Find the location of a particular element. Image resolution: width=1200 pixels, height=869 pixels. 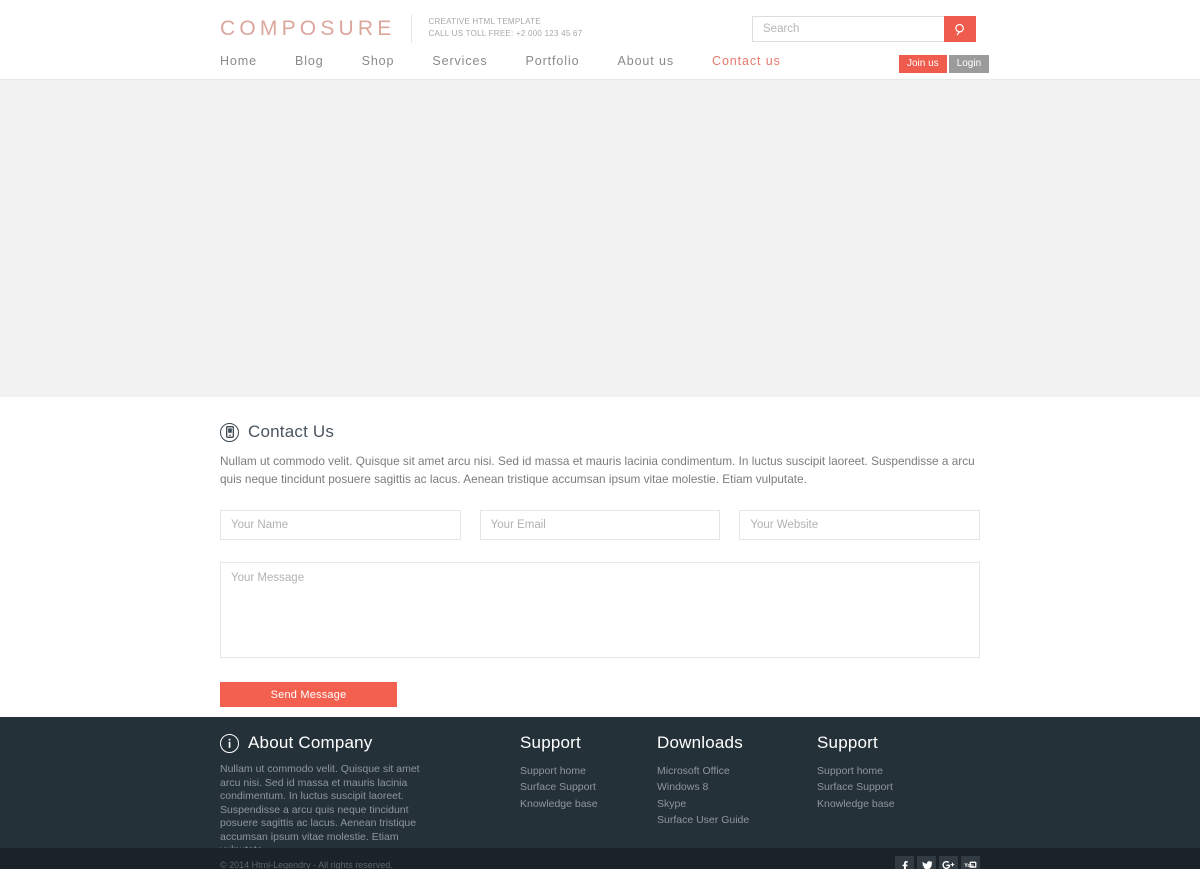

about-company-heading: About Company is located at coordinates (370, 743).